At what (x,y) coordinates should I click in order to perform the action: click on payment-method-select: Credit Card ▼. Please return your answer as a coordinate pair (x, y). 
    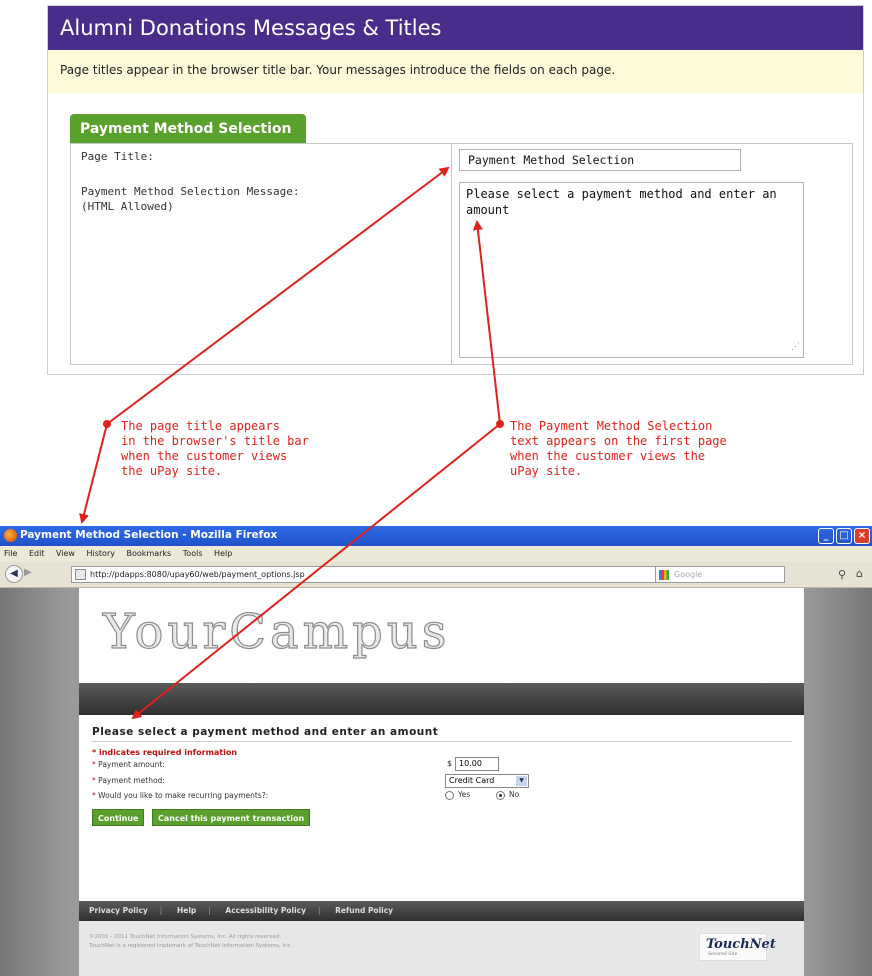
    Looking at the image, I should click on (487, 781).